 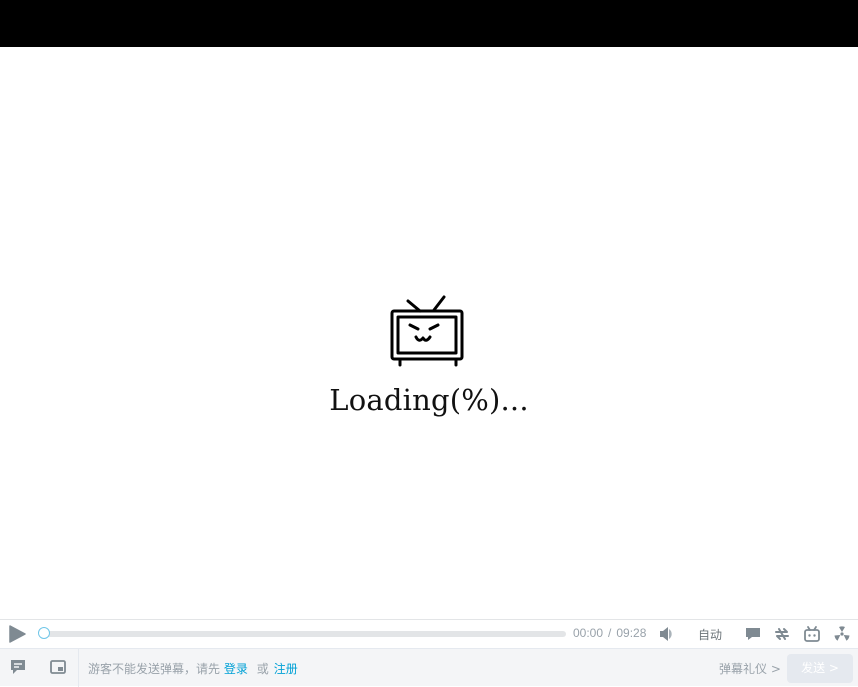 What do you see at coordinates (667, 634) in the screenshot?
I see `volume-icon` at bounding box center [667, 634].